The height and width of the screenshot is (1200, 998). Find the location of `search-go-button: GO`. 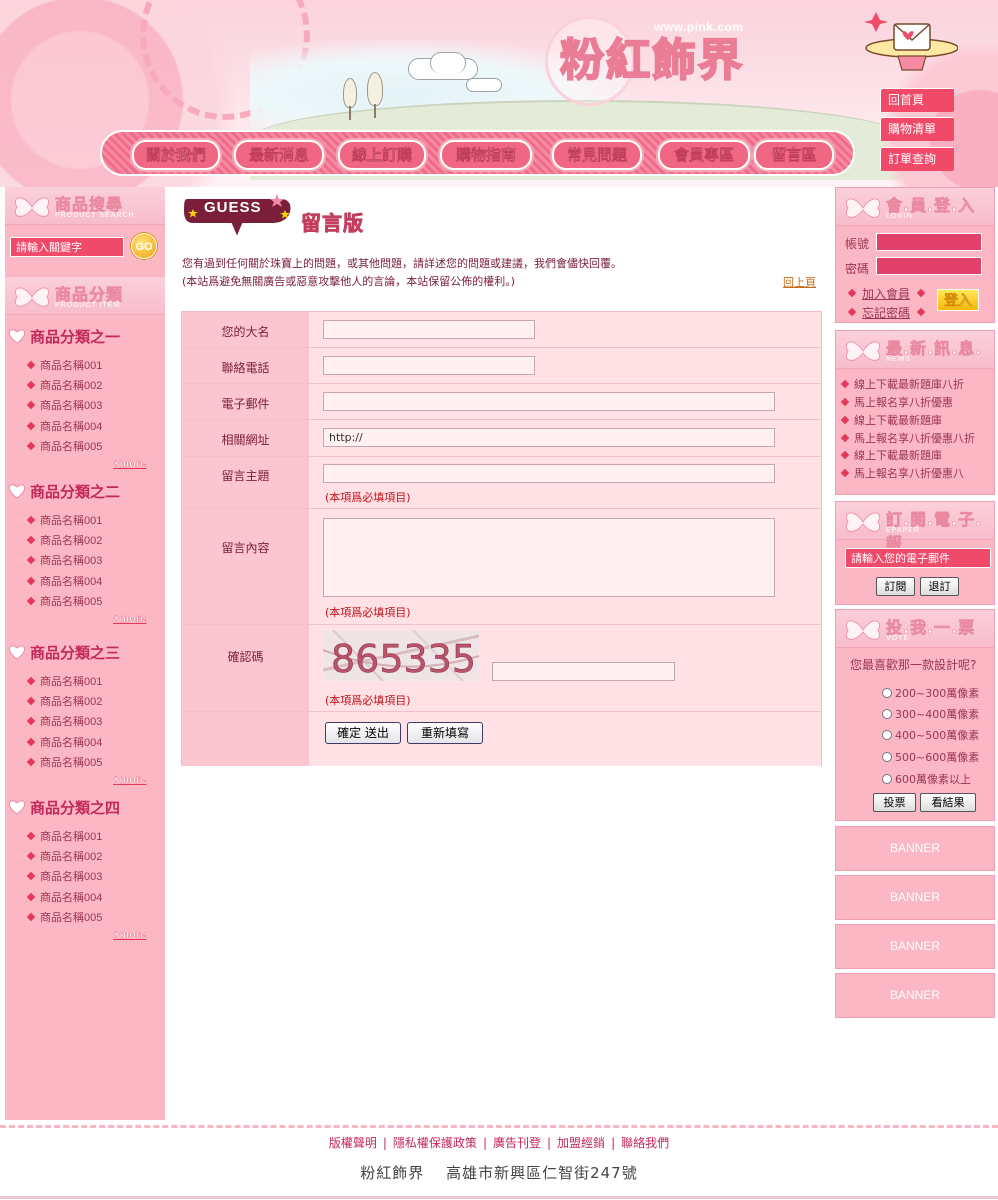

search-go-button: GO is located at coordinates (144, 246).